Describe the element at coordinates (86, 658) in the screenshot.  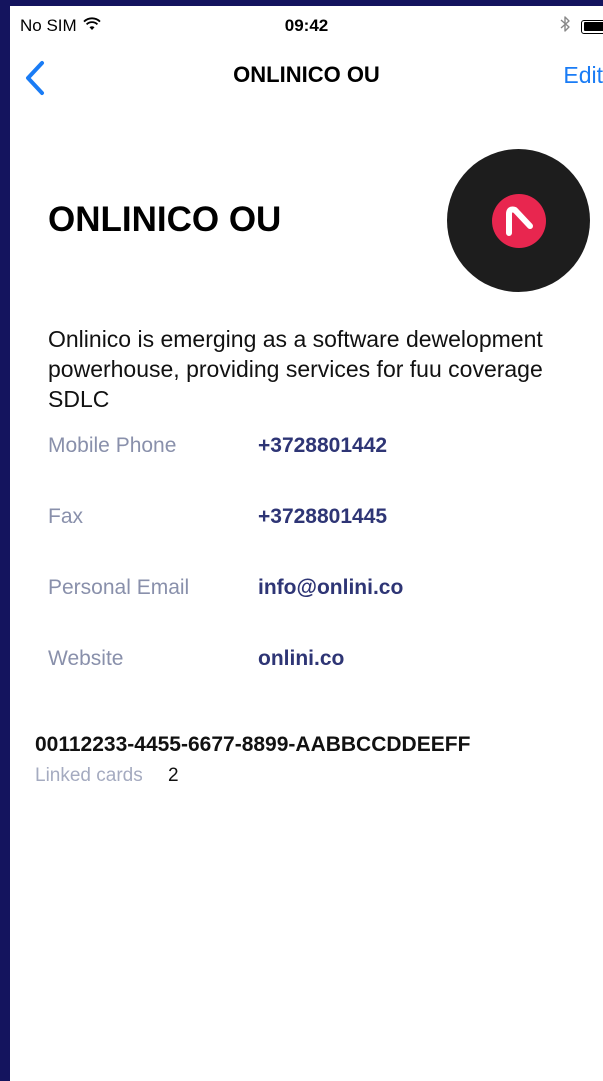
I see `contact-label: Website` at that location.